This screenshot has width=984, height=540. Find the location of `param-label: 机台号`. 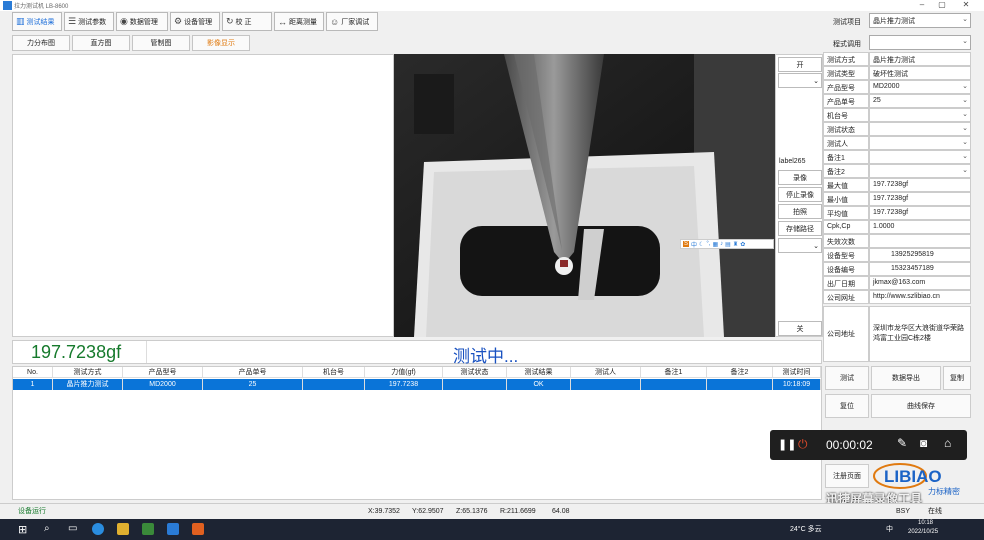

param-label: 机台号 is located at coordinates (846, 115).